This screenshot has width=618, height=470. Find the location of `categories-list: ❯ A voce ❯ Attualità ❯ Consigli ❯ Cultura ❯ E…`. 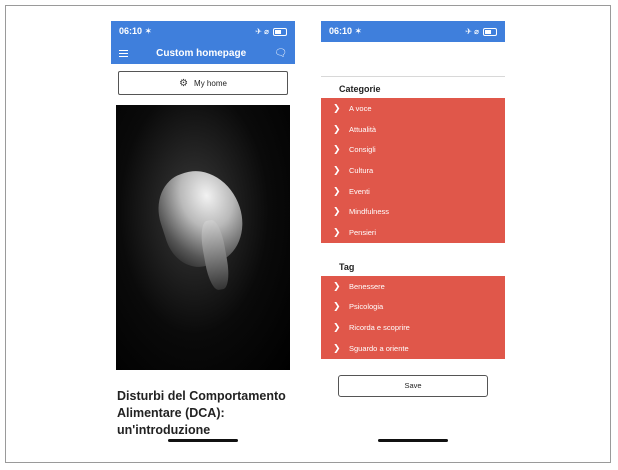

categories-list: ❯ A voce ❯ Attualità ❯ Consigli ❯ Cultura ❯ E… is located at coordinates (413, 170).